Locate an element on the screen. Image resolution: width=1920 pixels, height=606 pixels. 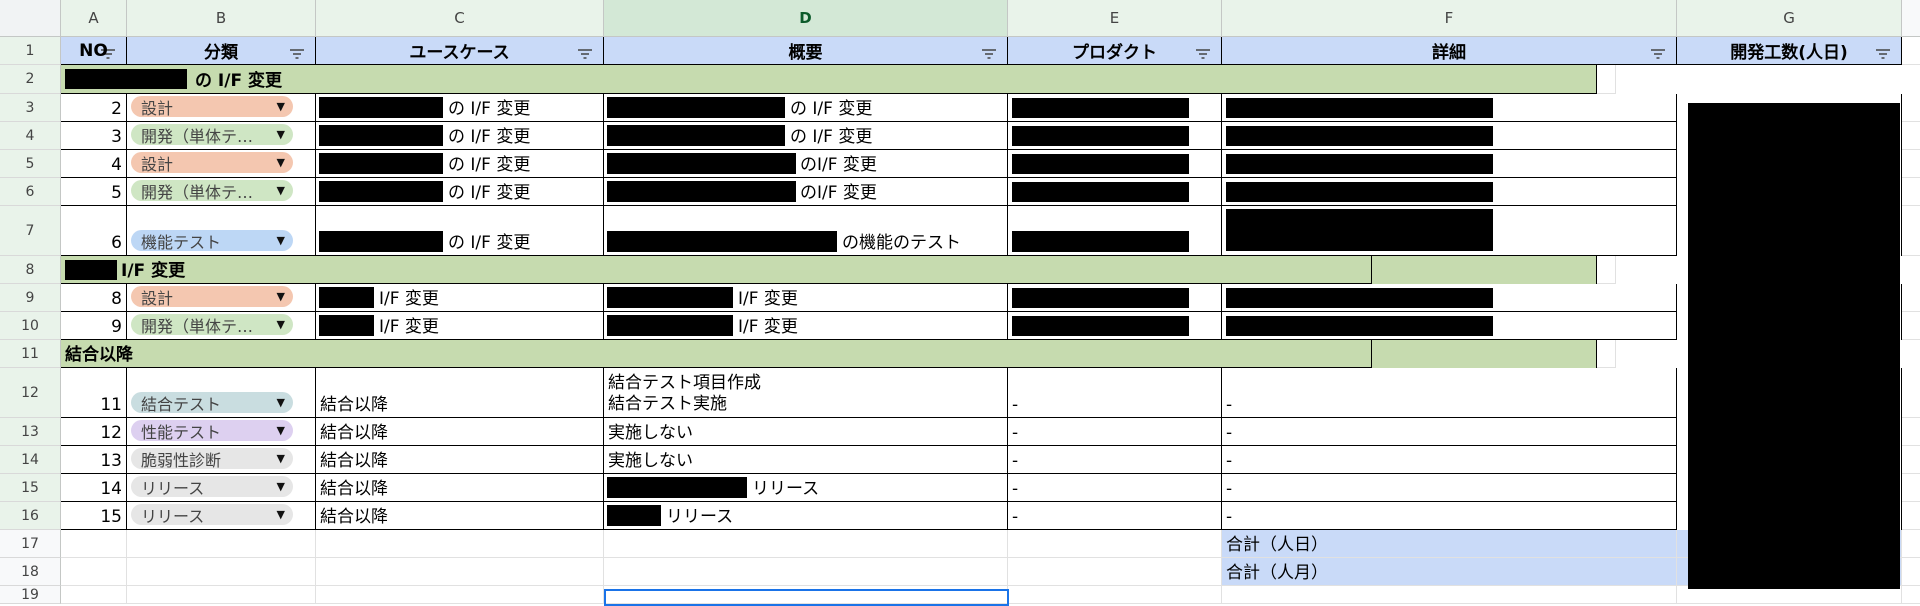
header-cell-usecase: ユースケース is located at coordinates (460, 51).